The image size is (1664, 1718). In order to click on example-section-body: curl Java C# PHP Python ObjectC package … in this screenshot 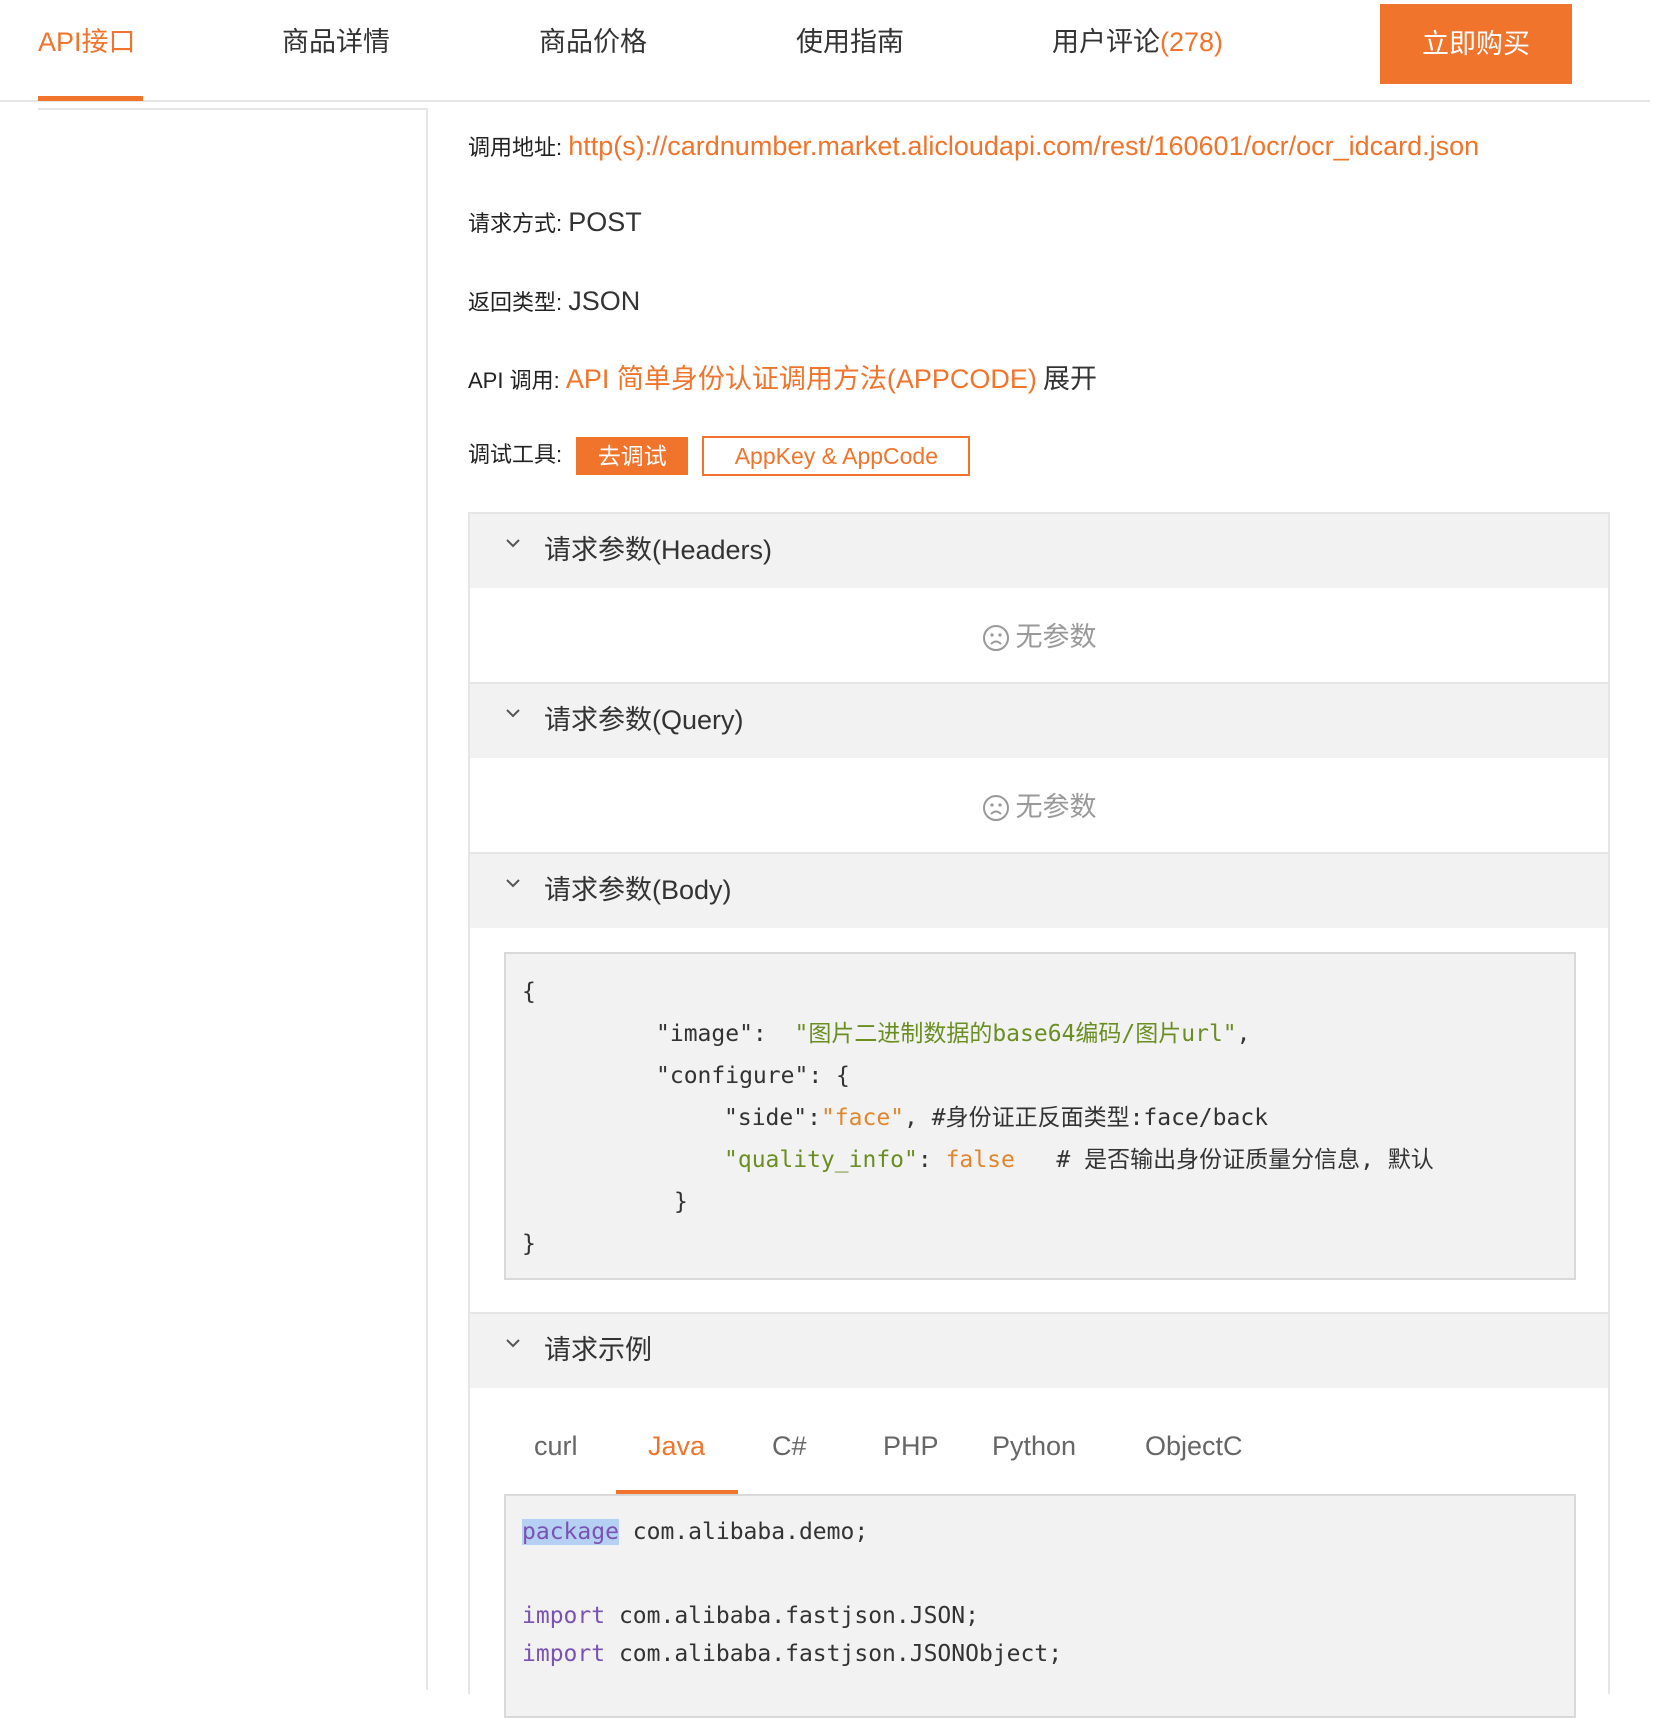, I will do `click(1039, 1553)`.